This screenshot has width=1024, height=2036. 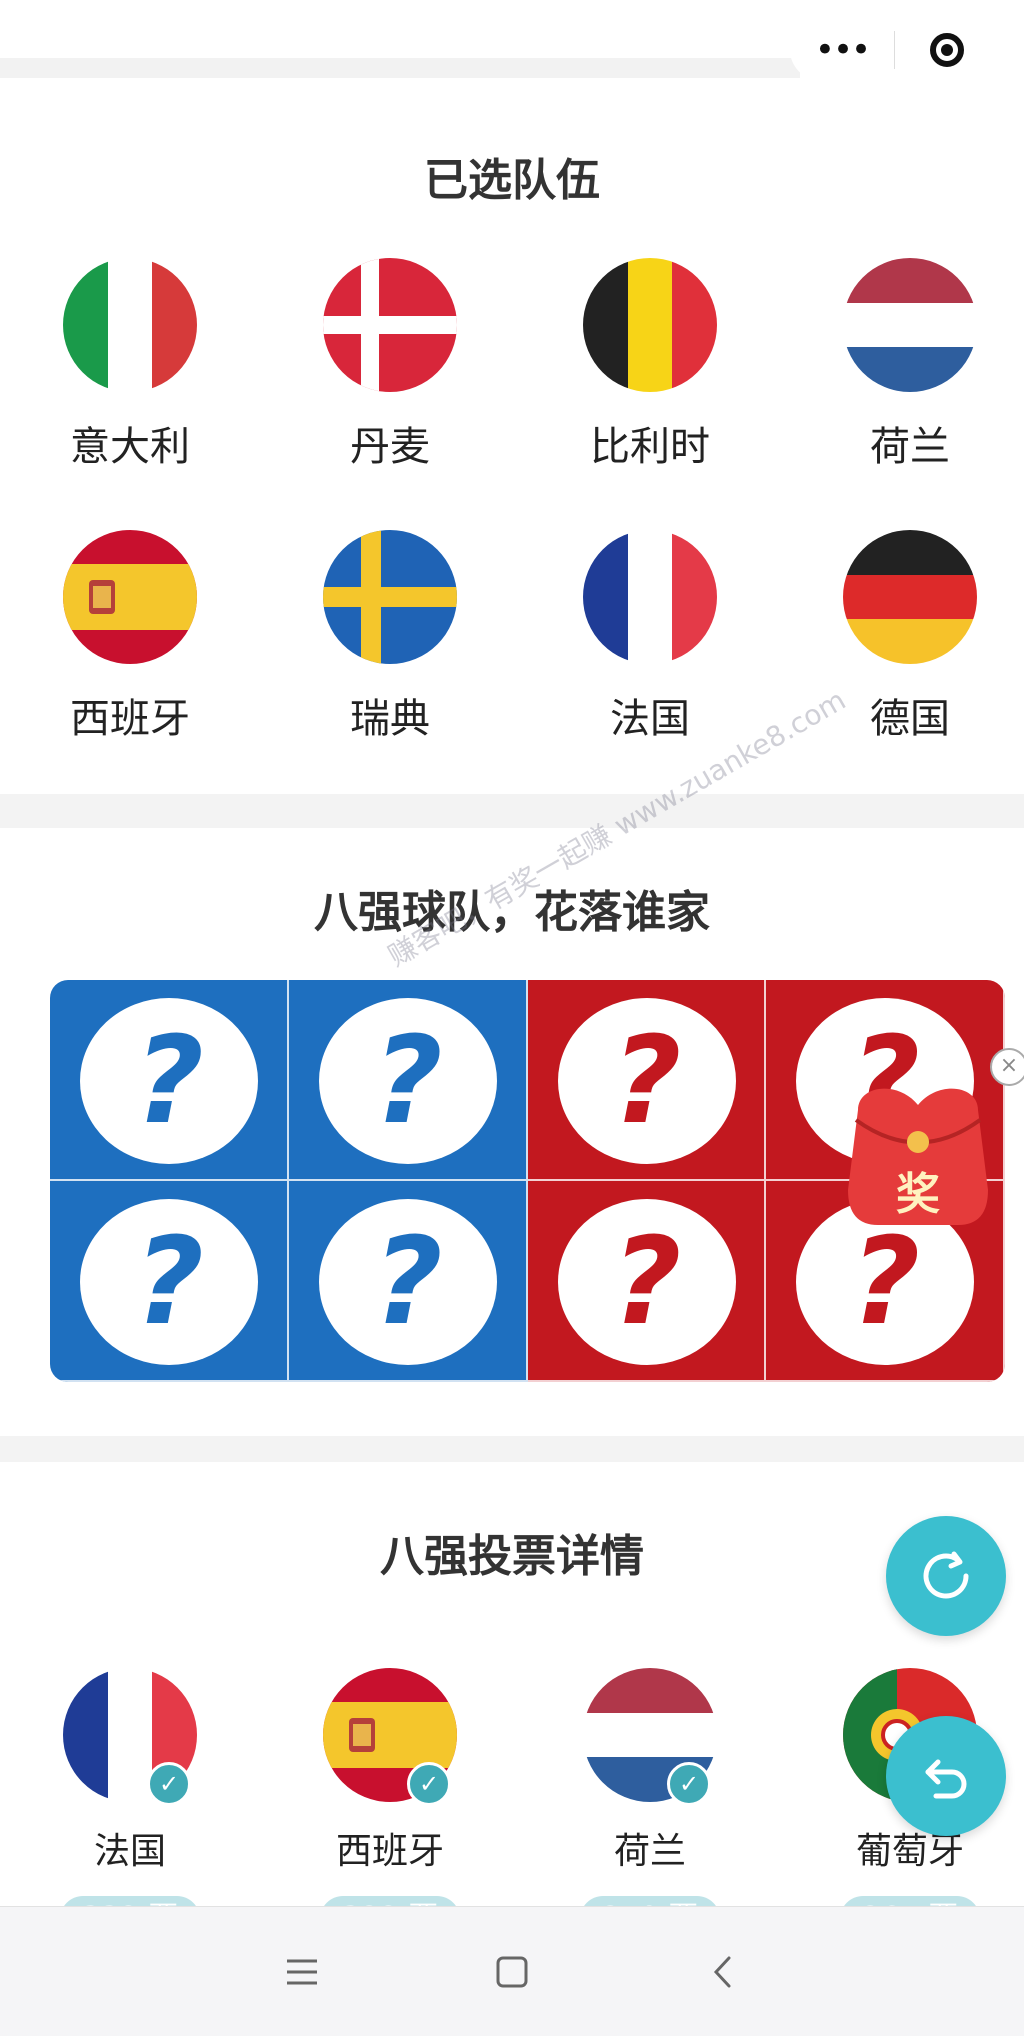 I want to click on team-item: 荷兰, so click(x=910, y=365).